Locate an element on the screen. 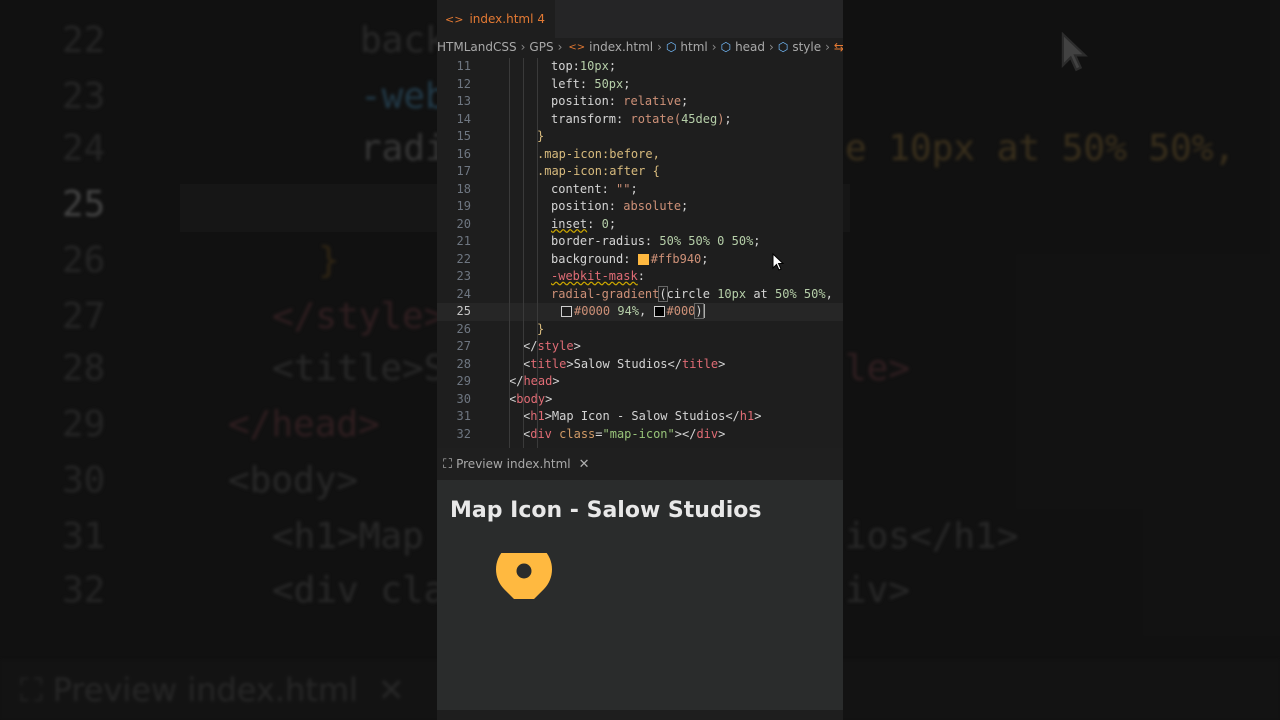  tab-bar: <> index.html 4 is located at coordinates (640, 19).